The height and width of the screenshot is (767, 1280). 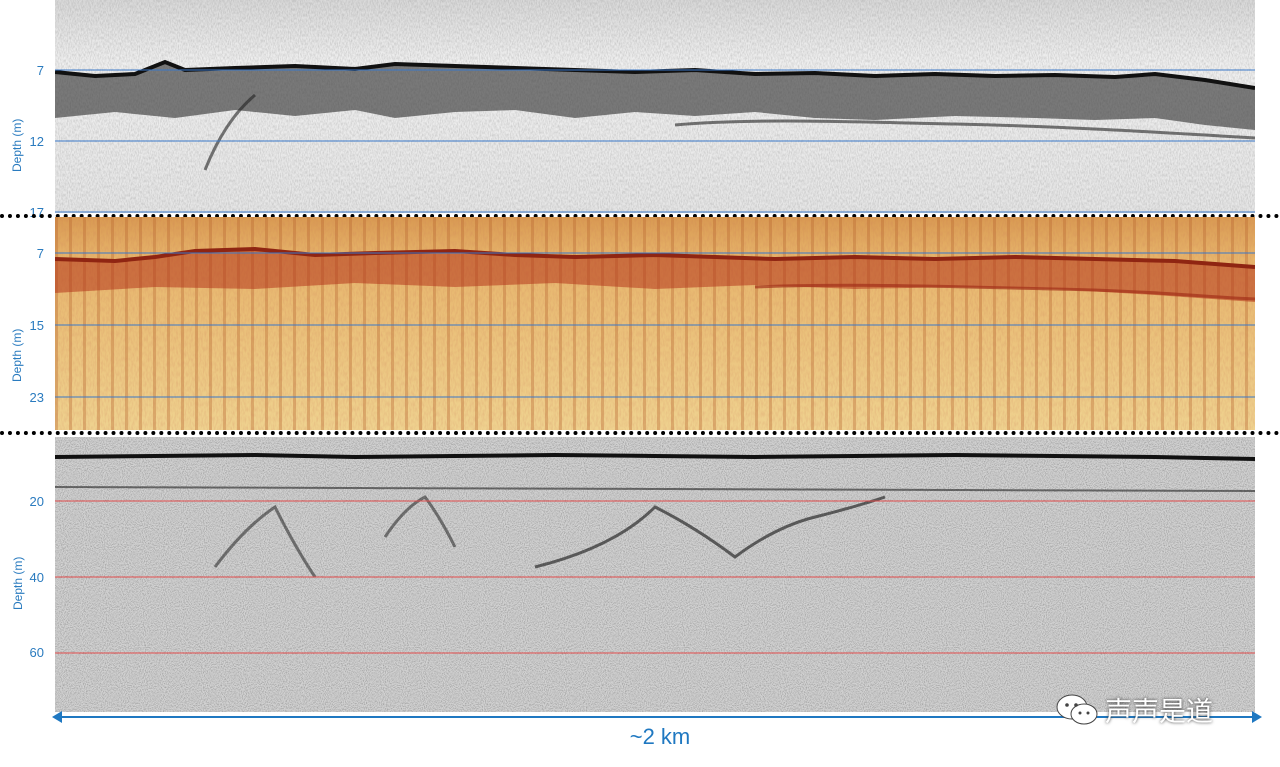 What do you see at coordinates (57, 717) in the screenshot?
I see `scale-bar-left-arrow-icon` at bounding box center [57, 717].